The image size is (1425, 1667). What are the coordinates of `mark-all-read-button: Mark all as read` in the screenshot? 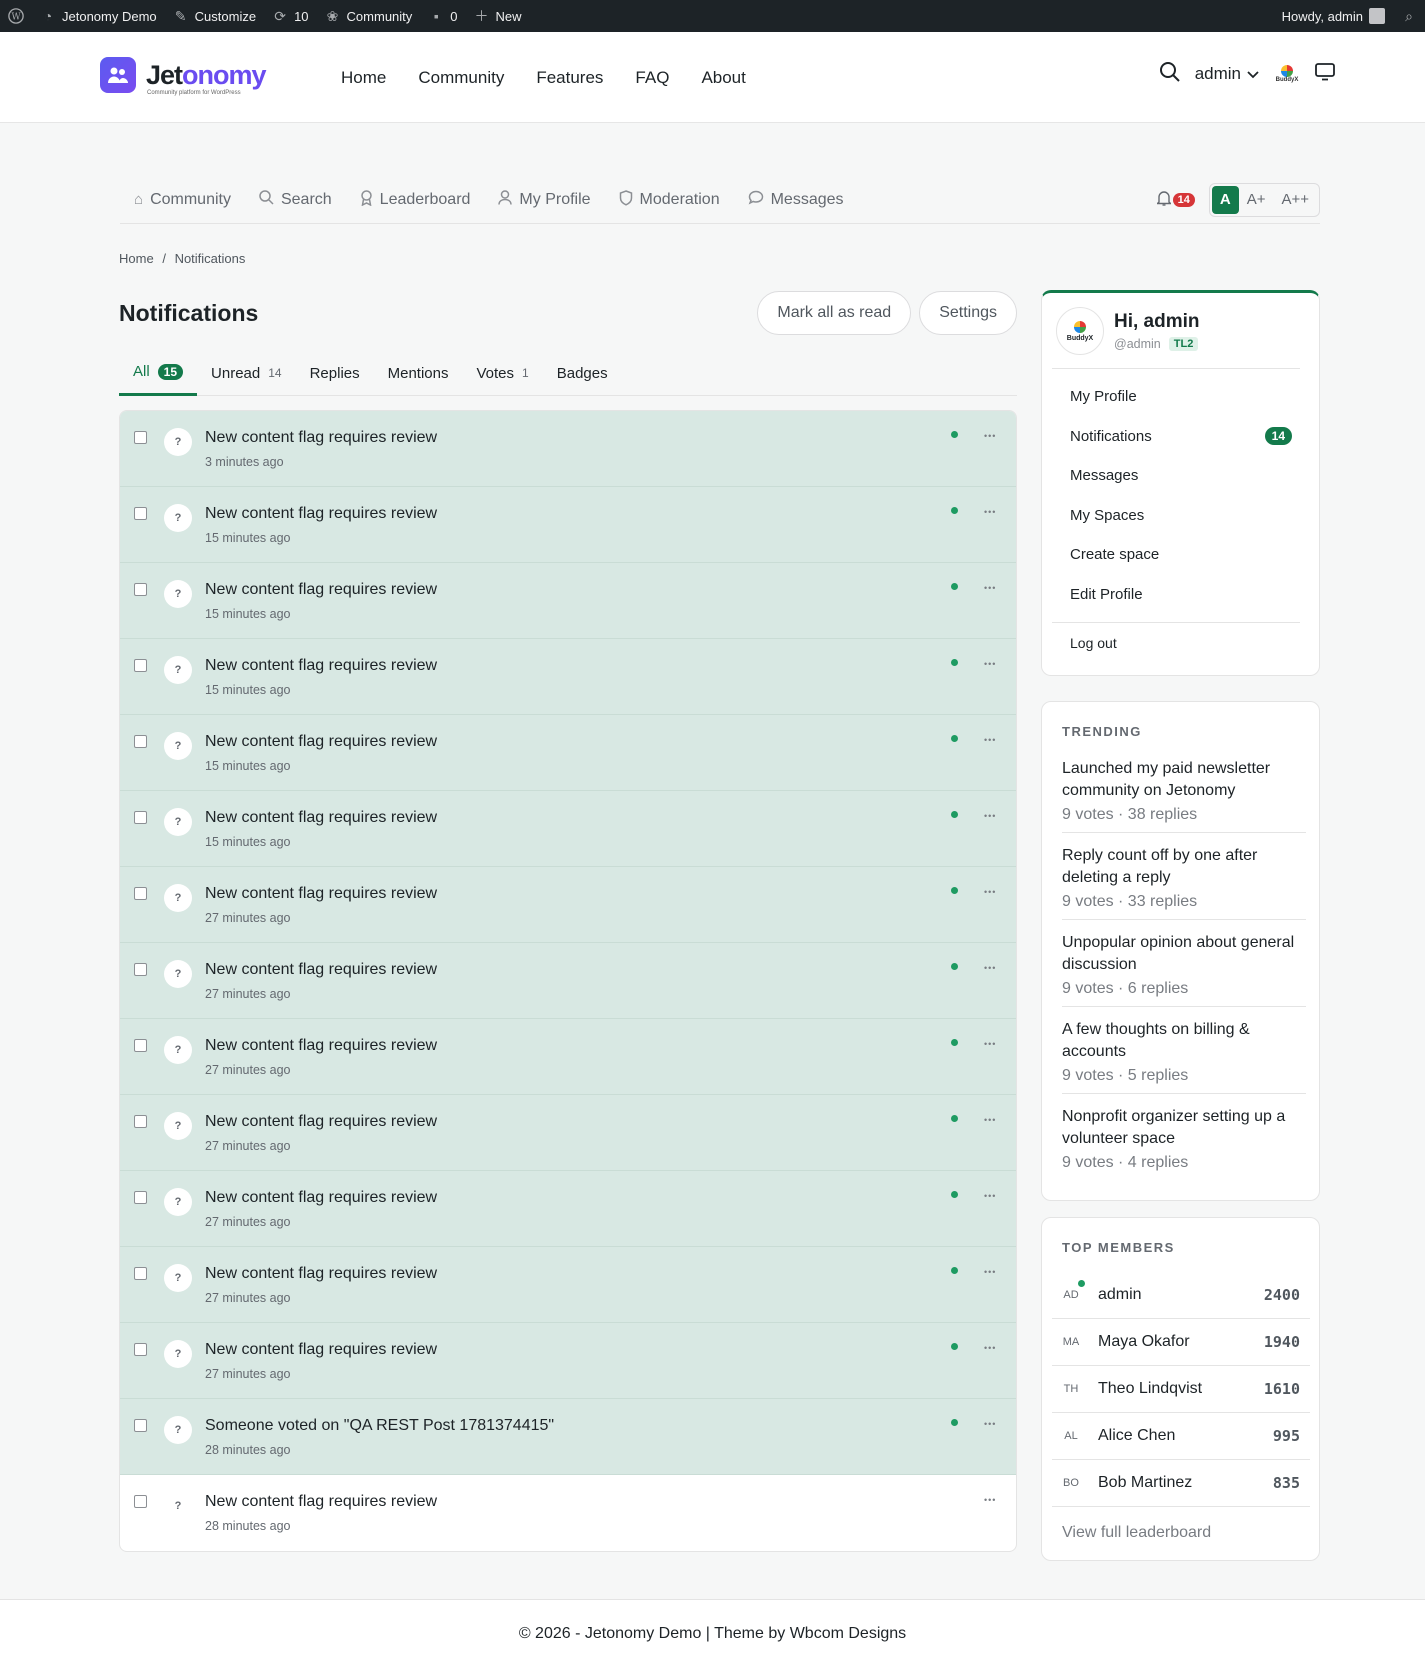 It's located at (834, 313).